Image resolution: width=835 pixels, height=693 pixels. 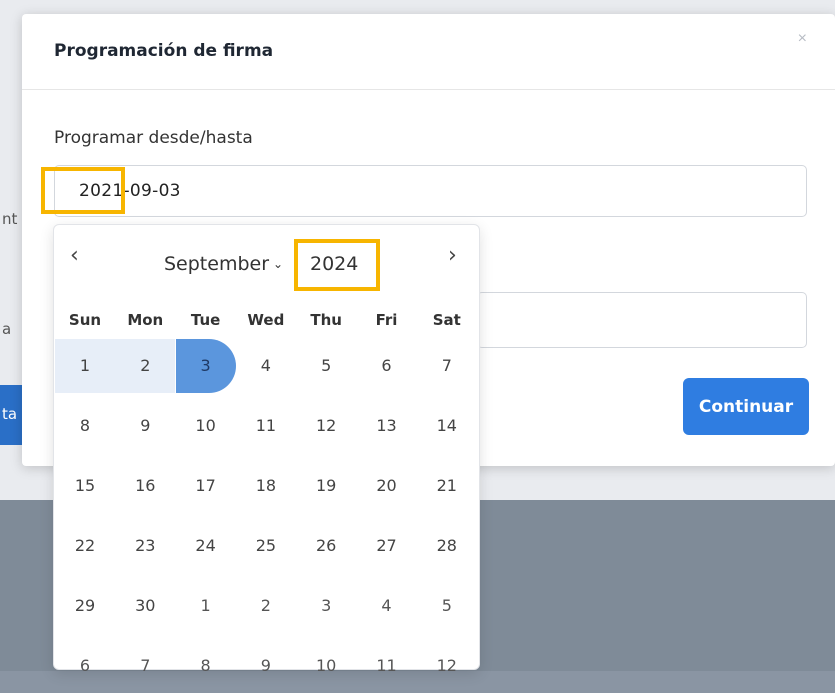 I want to click on background-fragment-3: ta, so click(x=10, y=414).